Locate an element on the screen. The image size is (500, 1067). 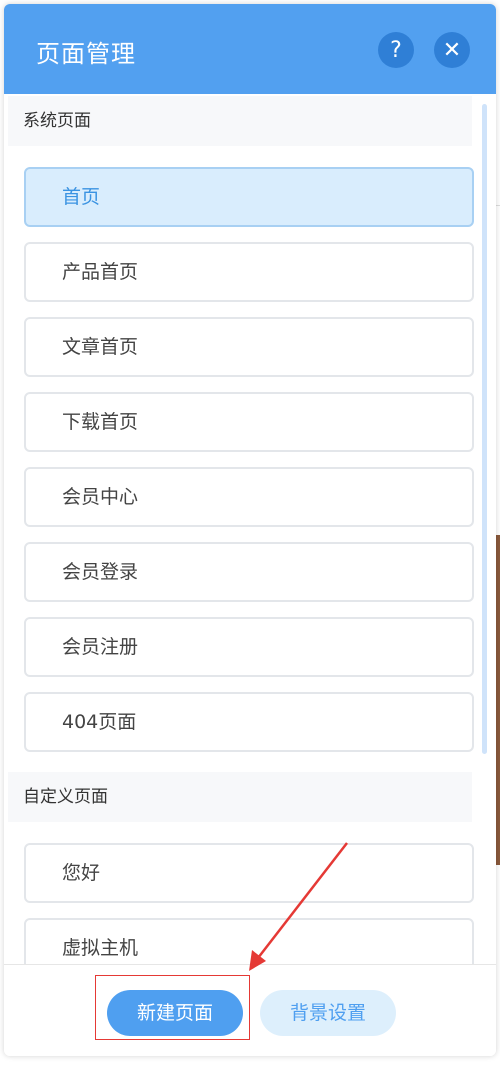
page-item-hello: 您好 is located at coordinates (249, 873).